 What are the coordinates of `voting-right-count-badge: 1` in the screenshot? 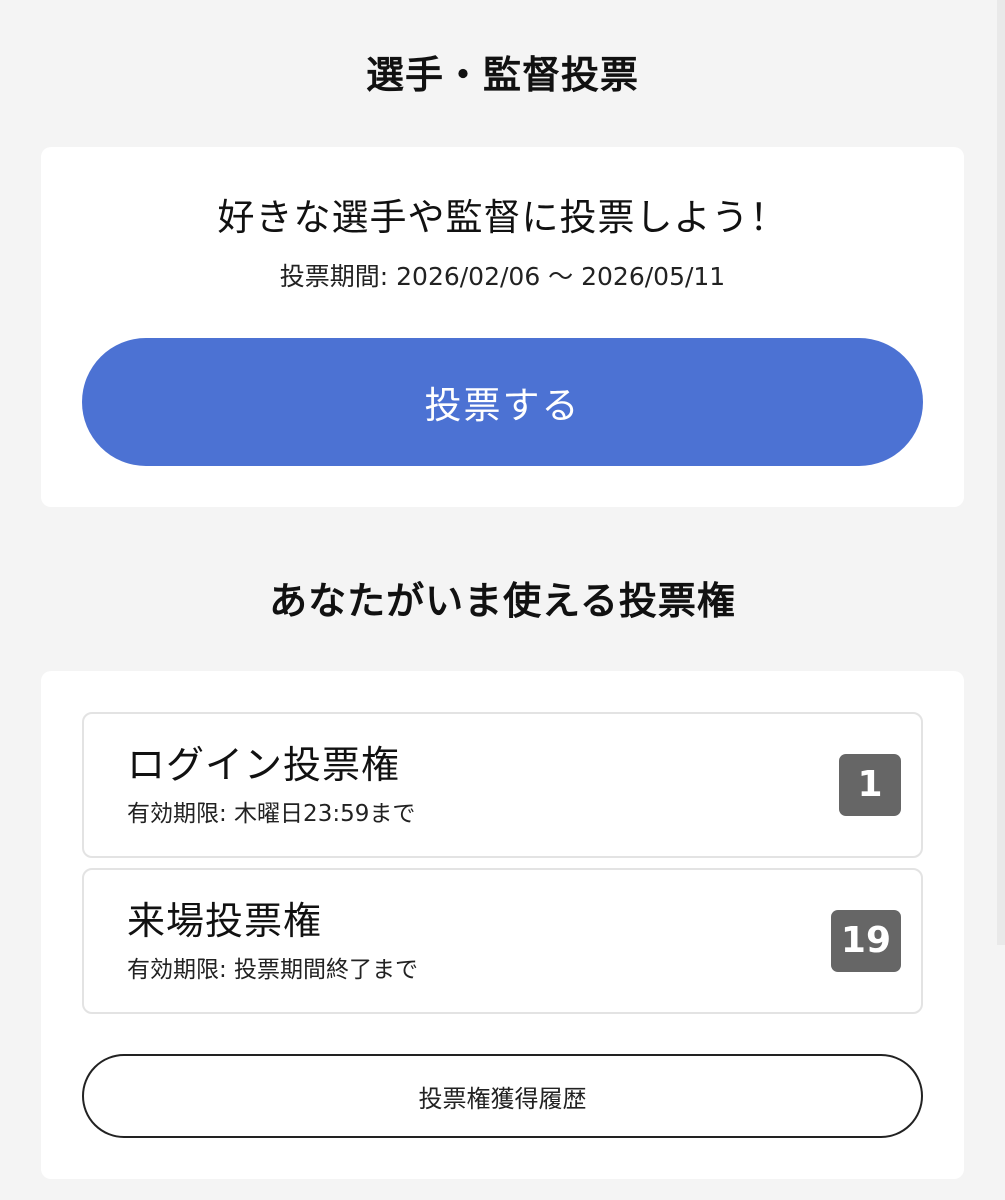 It's located at (870, 785).